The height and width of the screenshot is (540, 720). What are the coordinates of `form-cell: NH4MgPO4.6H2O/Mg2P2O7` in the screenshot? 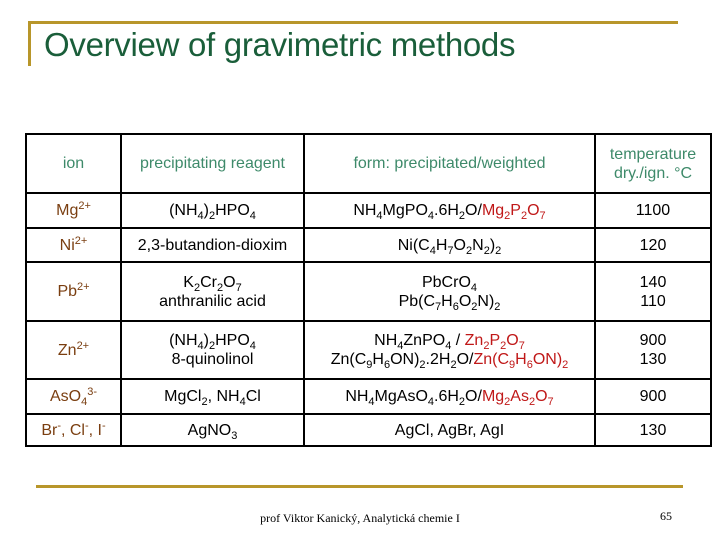 It's located at (449, 210).